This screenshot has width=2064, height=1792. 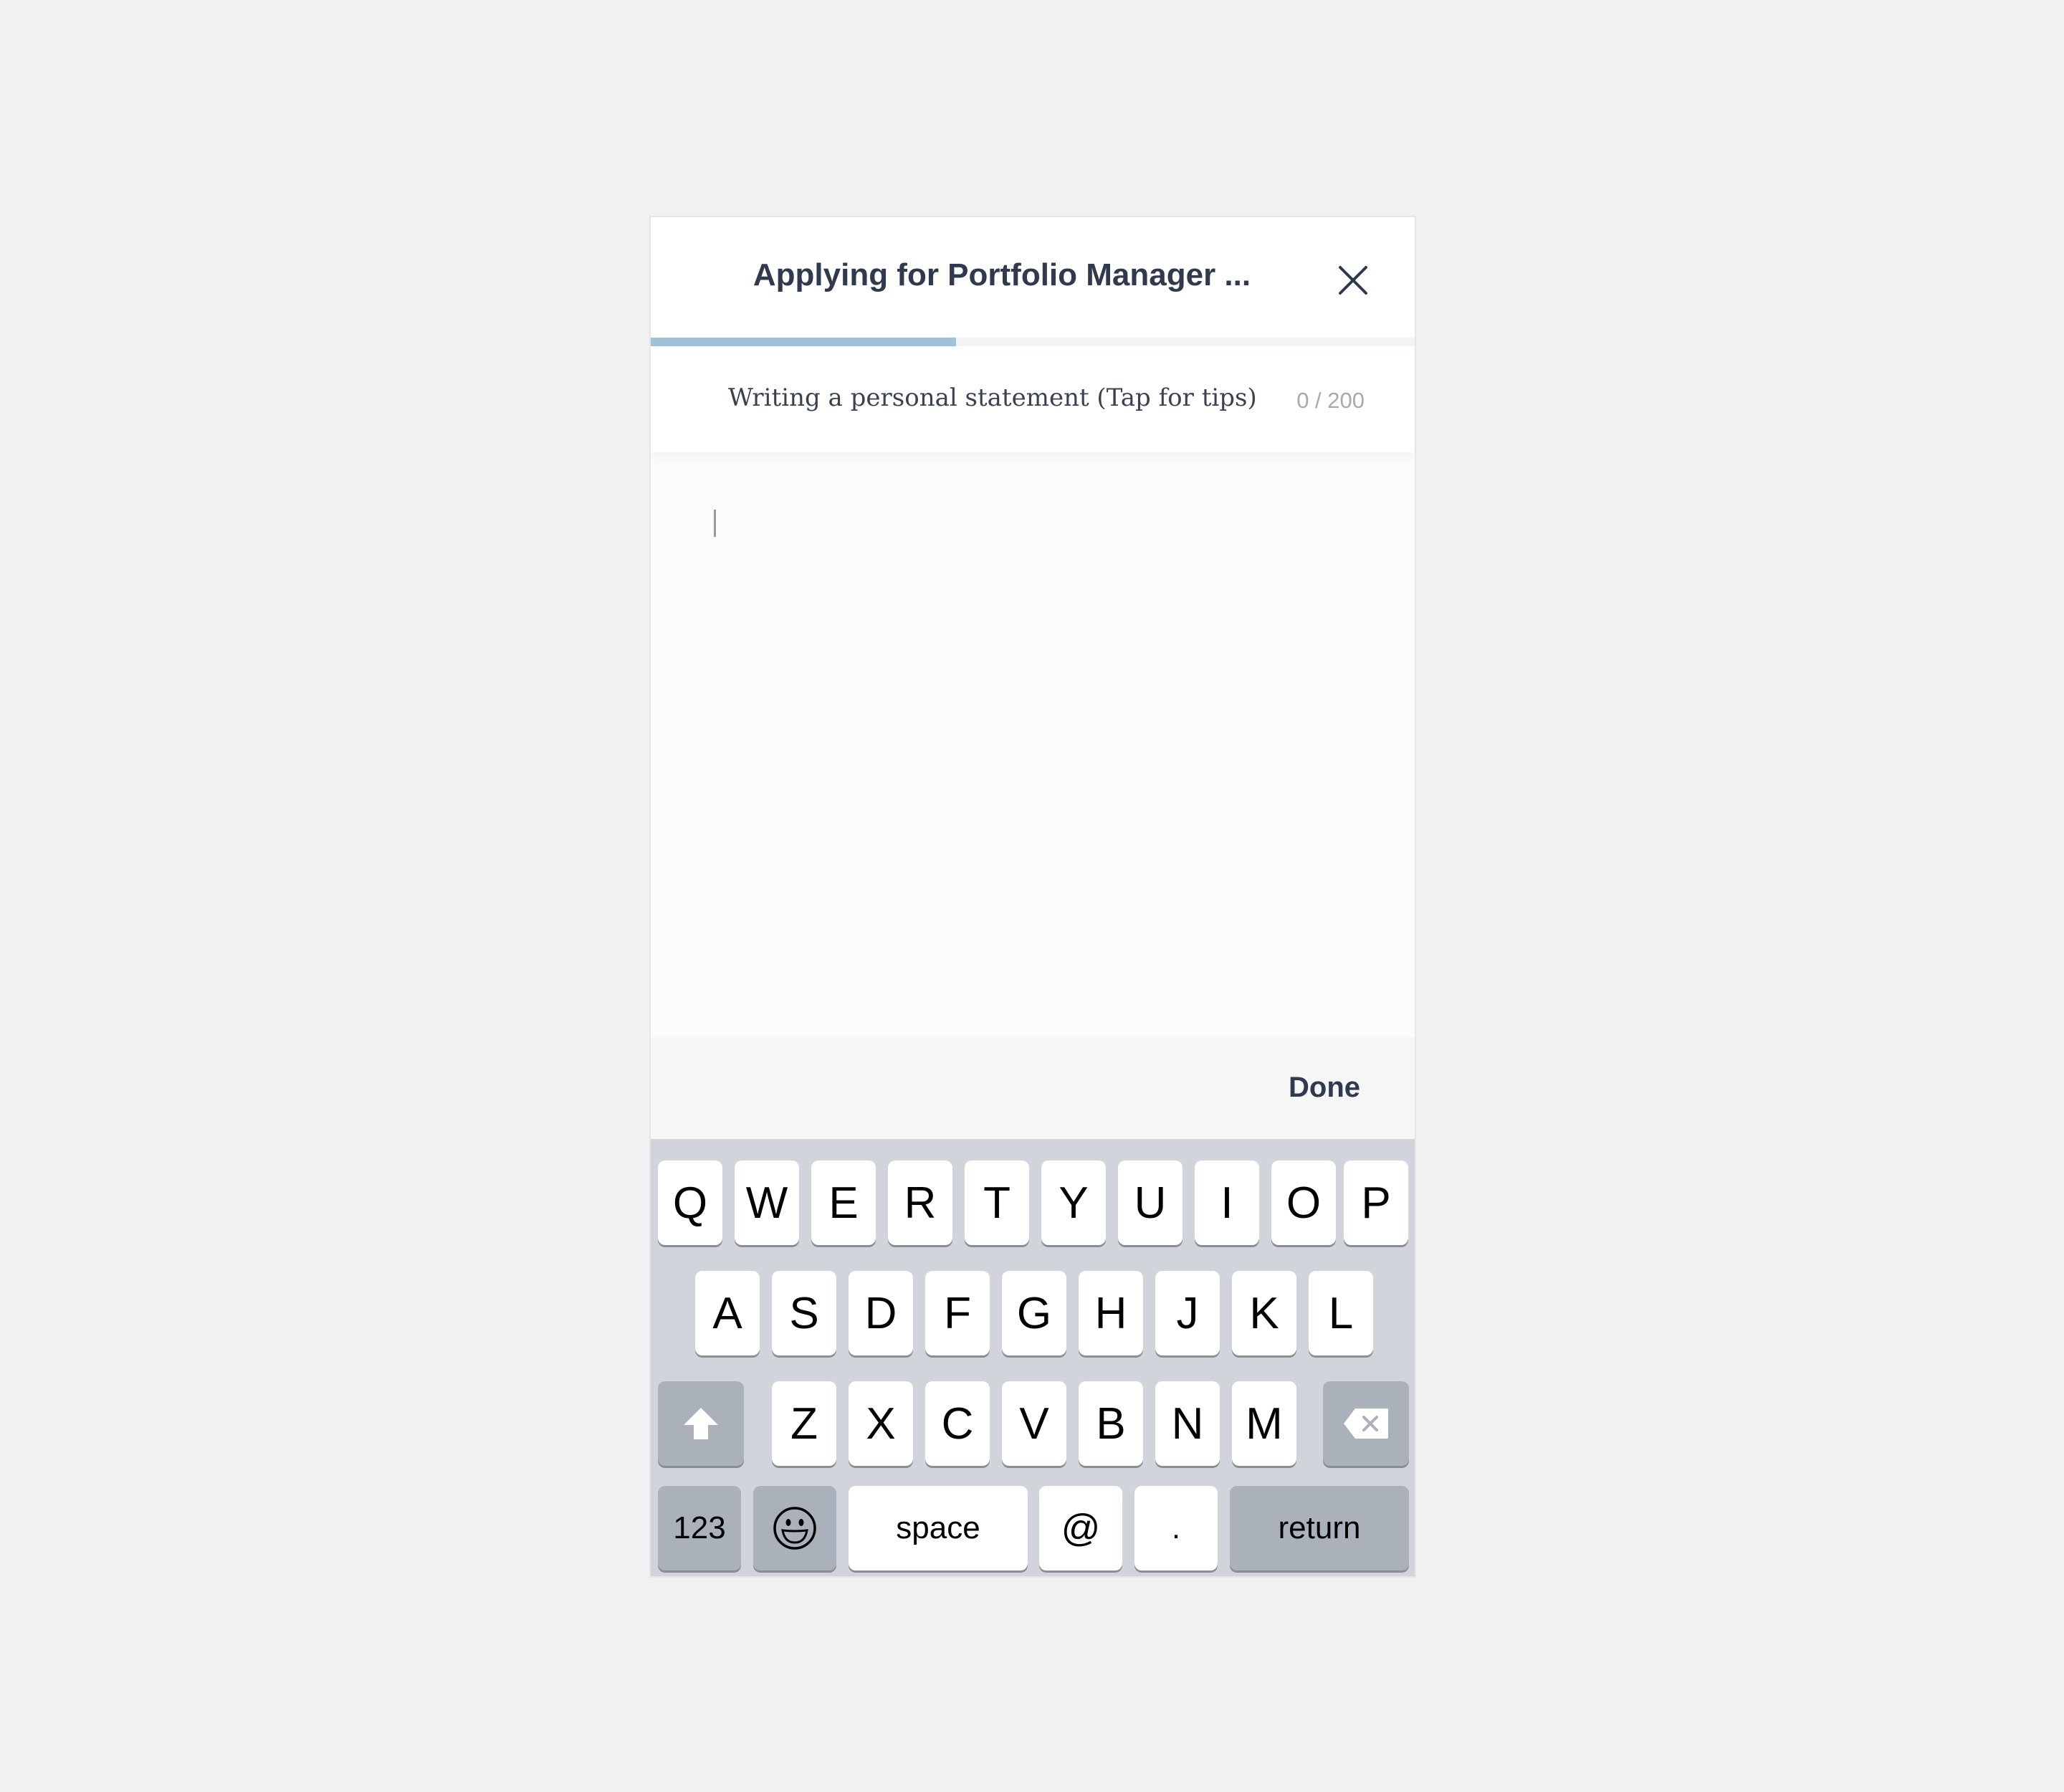 What do you see at coordinates (804, 1423) in the screenshot?
I see `key-z: Z` at bounding box center [804, 1423].